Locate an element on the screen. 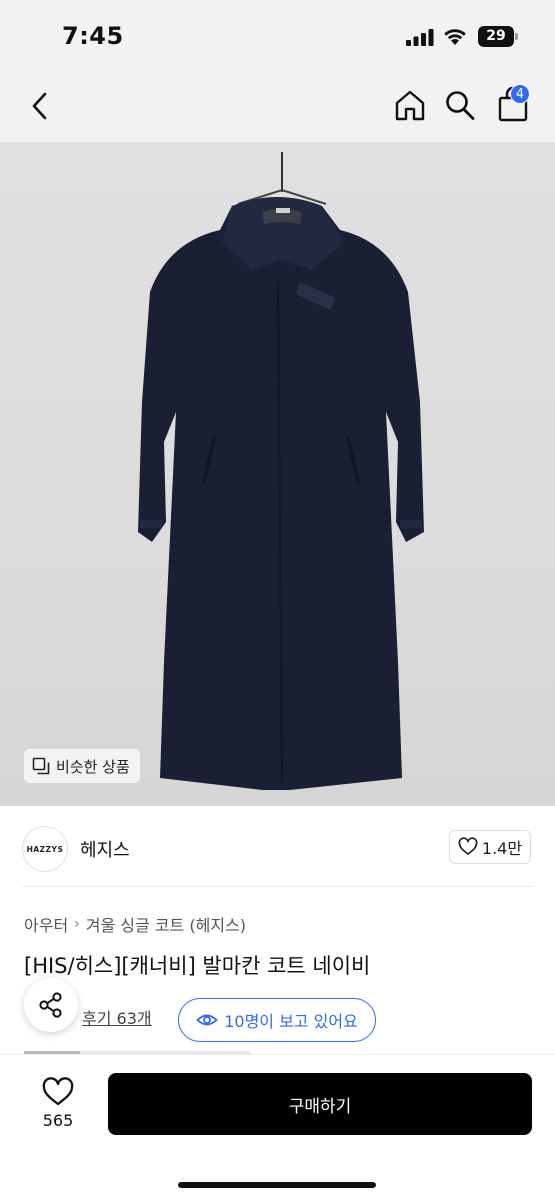  breadcrumb-item: 아우터 is located at coordinates (46, 924).